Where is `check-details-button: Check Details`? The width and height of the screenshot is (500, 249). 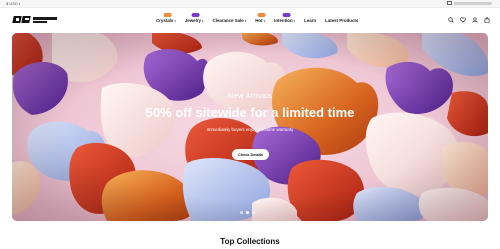 check-details-button: Check Details is located at coordinates (250, 154).